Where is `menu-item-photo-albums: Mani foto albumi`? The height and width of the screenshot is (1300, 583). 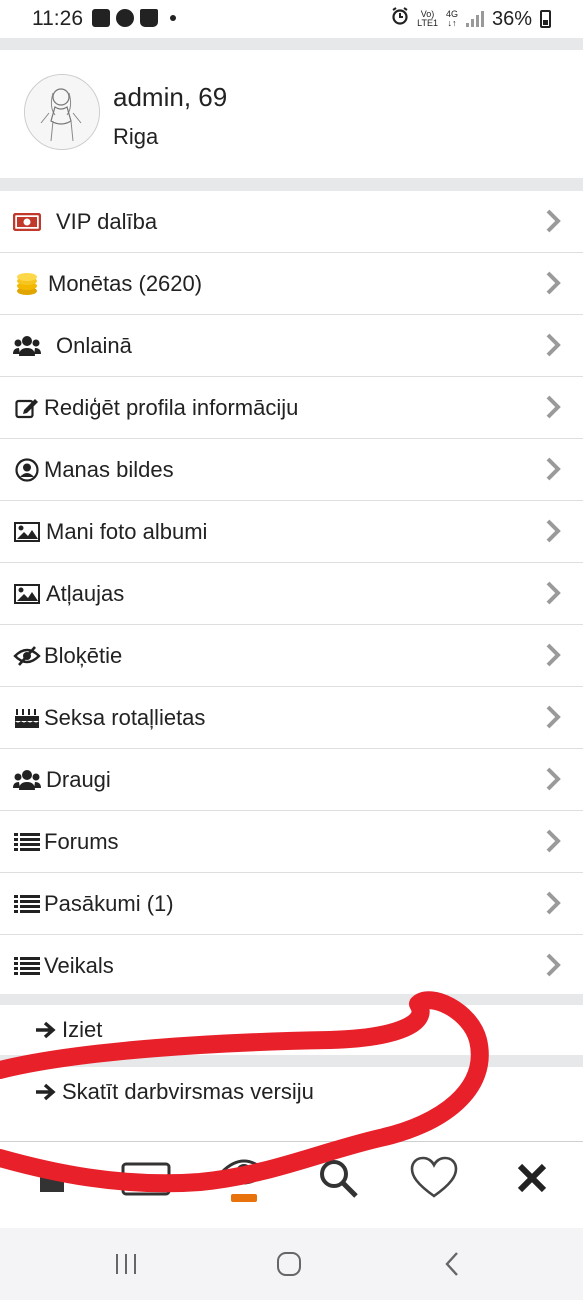
menu-item-photo-albums: Mani foto albumi is located at coordinates (291, 532).